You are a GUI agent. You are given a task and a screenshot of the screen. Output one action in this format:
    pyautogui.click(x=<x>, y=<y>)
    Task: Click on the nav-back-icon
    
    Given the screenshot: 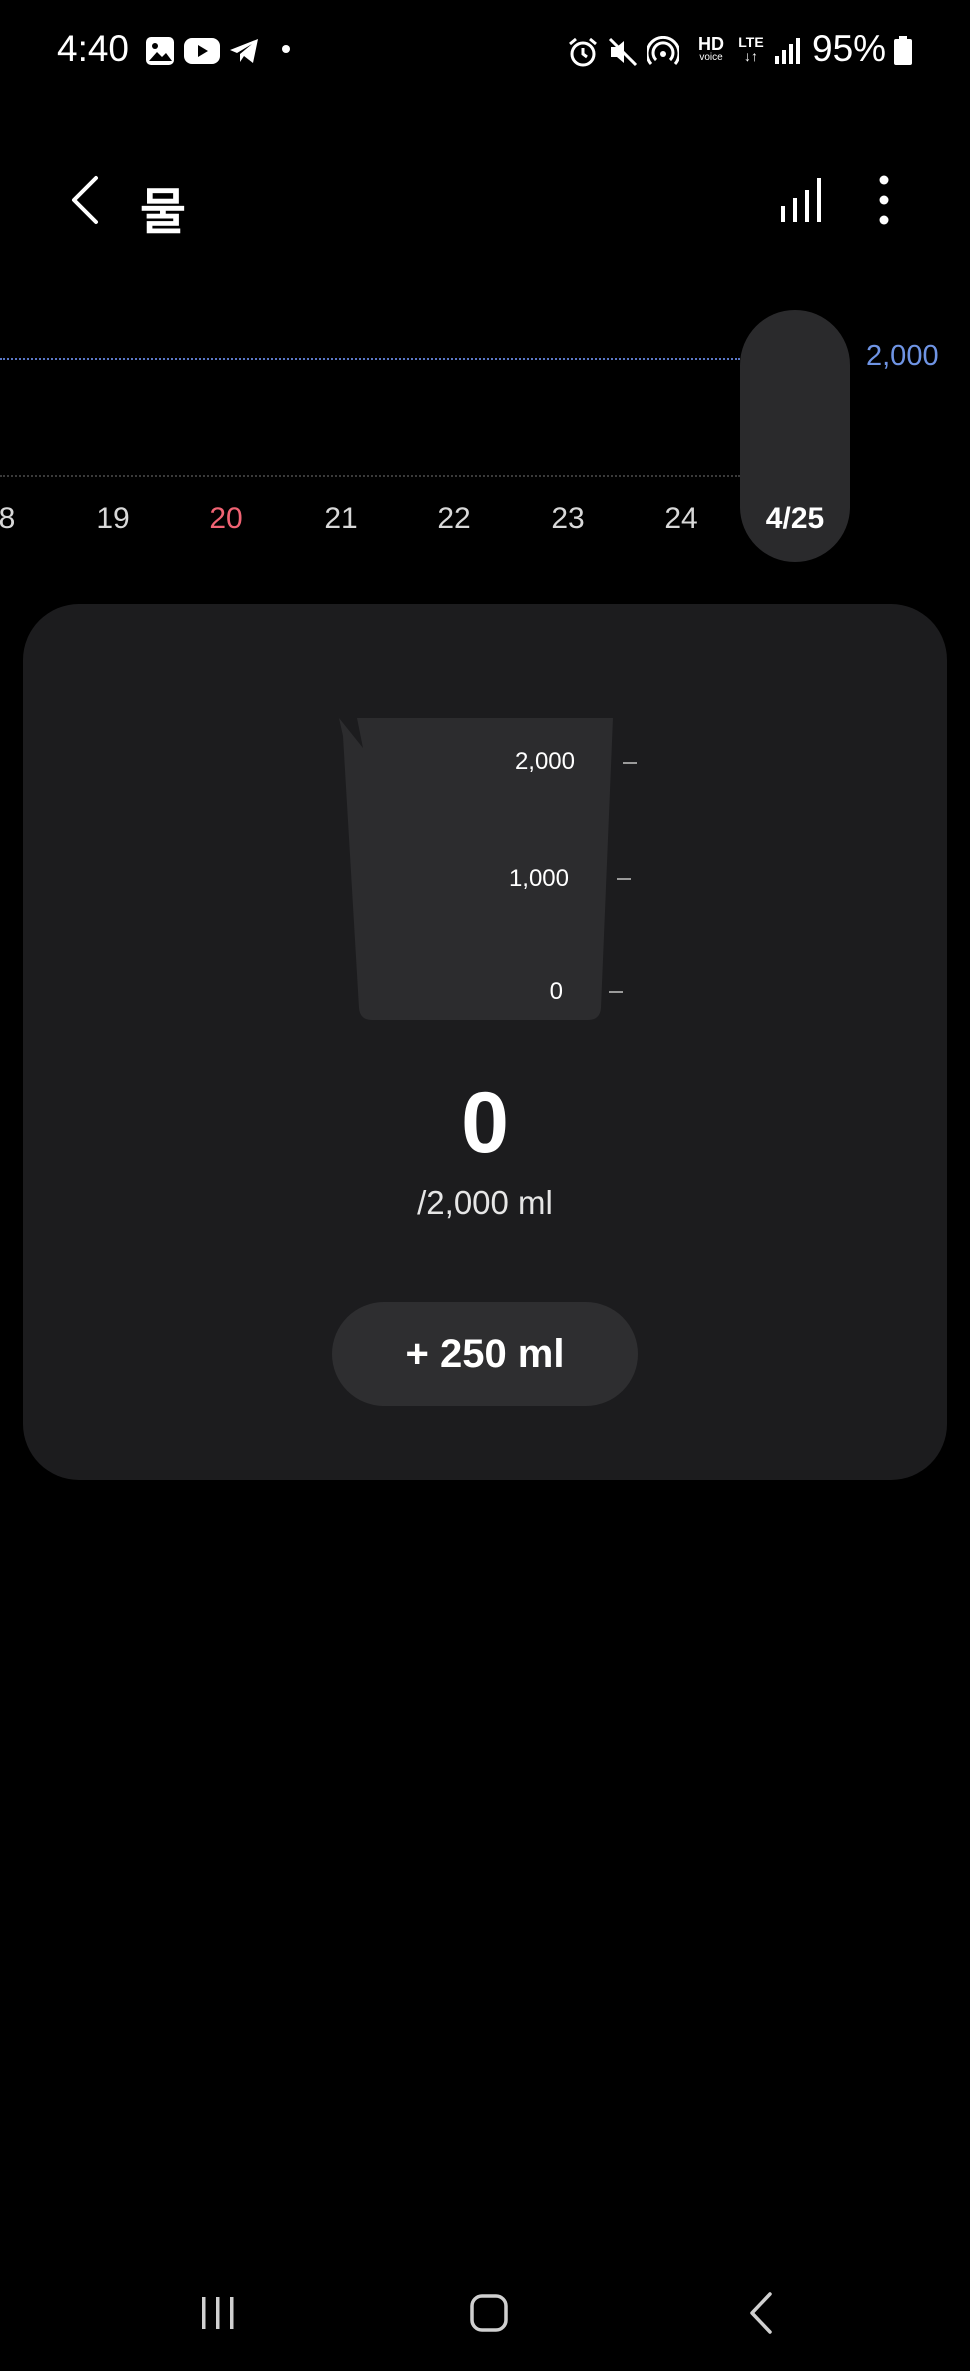 What is the action you would take?
    pyautogui.click(x=762, y=2313)
    